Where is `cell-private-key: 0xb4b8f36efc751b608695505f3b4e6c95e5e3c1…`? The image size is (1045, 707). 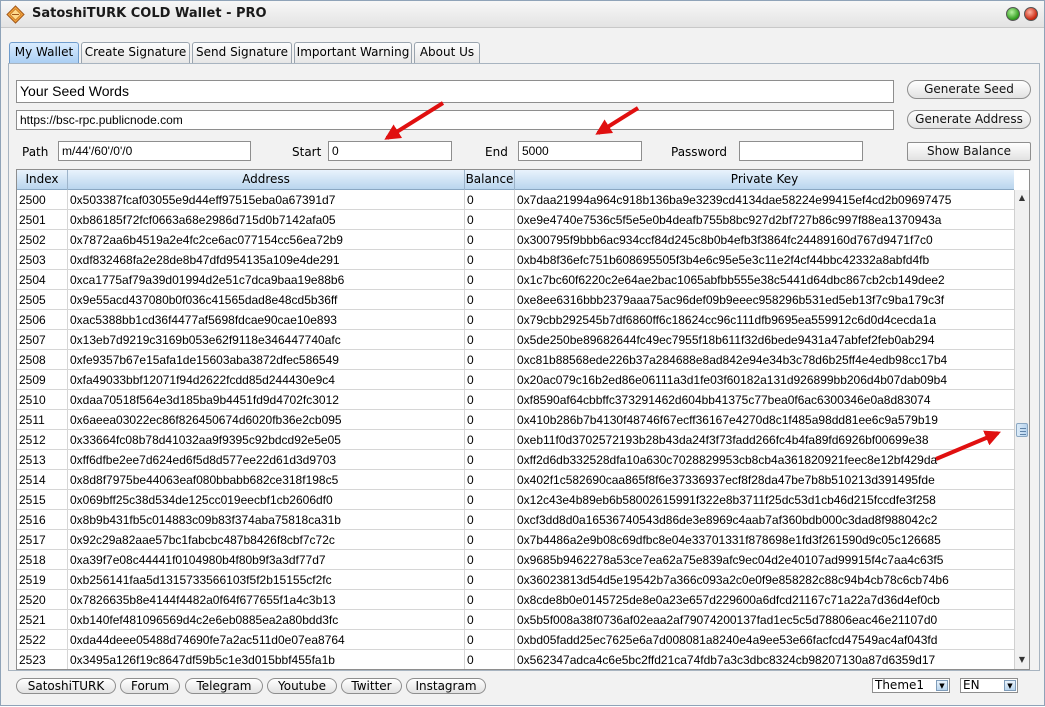 cell-private-key: 0xb4b8f36efc751b608695505f3b4e6c95e5e3c1… is located at coordinates (723, 260).